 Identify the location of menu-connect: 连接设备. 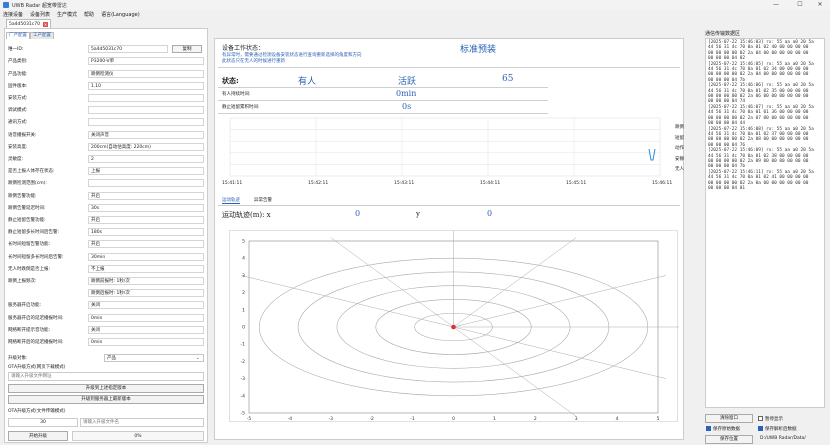
(13, 14).